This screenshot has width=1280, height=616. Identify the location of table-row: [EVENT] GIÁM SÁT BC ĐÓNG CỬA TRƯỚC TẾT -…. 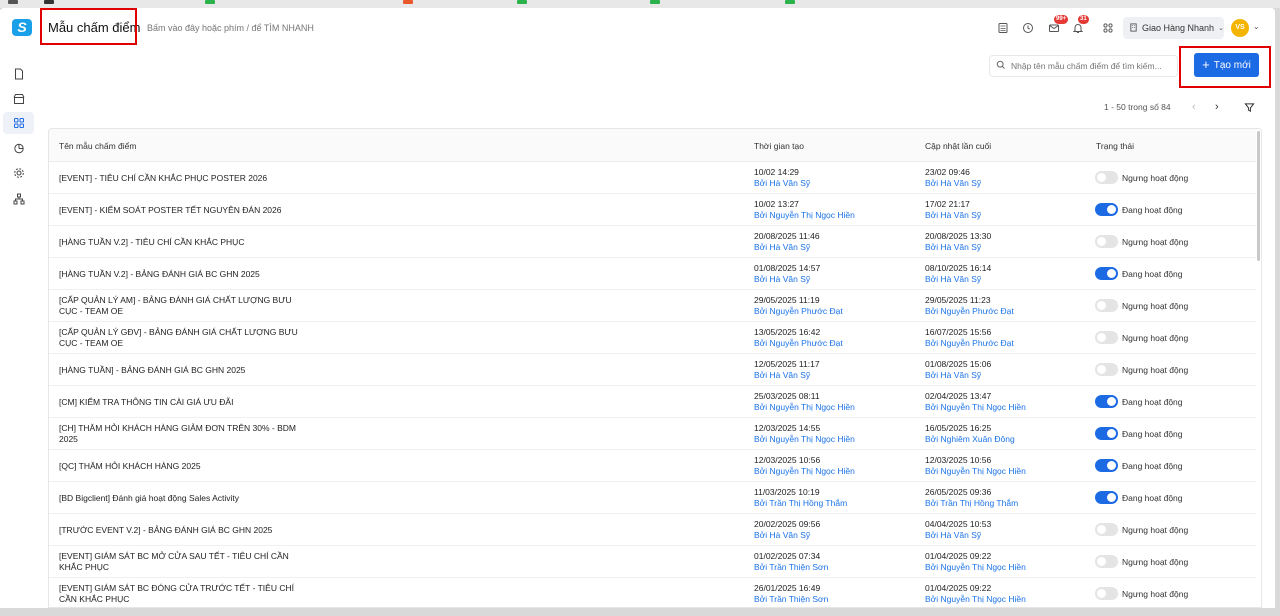
(652, 592).